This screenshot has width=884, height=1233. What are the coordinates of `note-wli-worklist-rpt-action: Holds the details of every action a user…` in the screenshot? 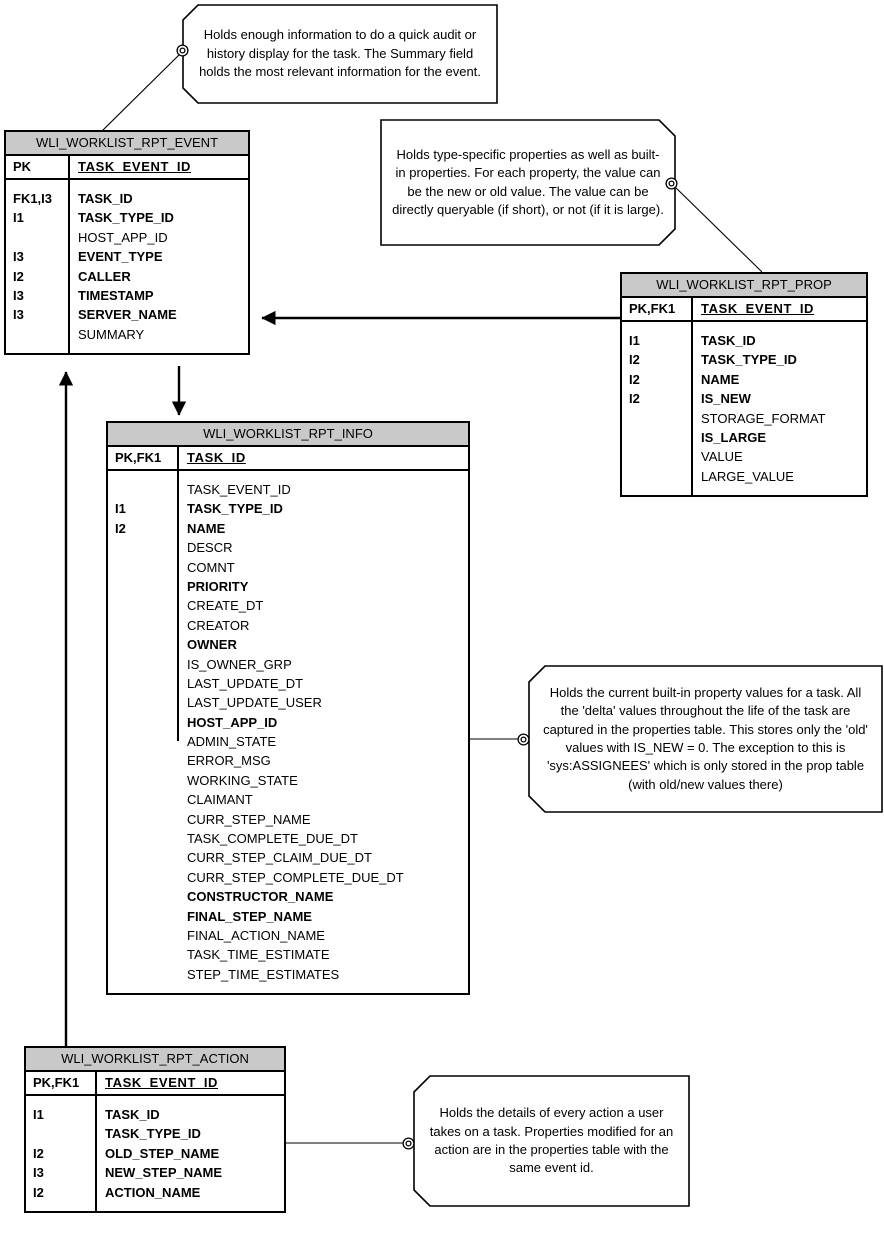 It's located at (551, 1141).